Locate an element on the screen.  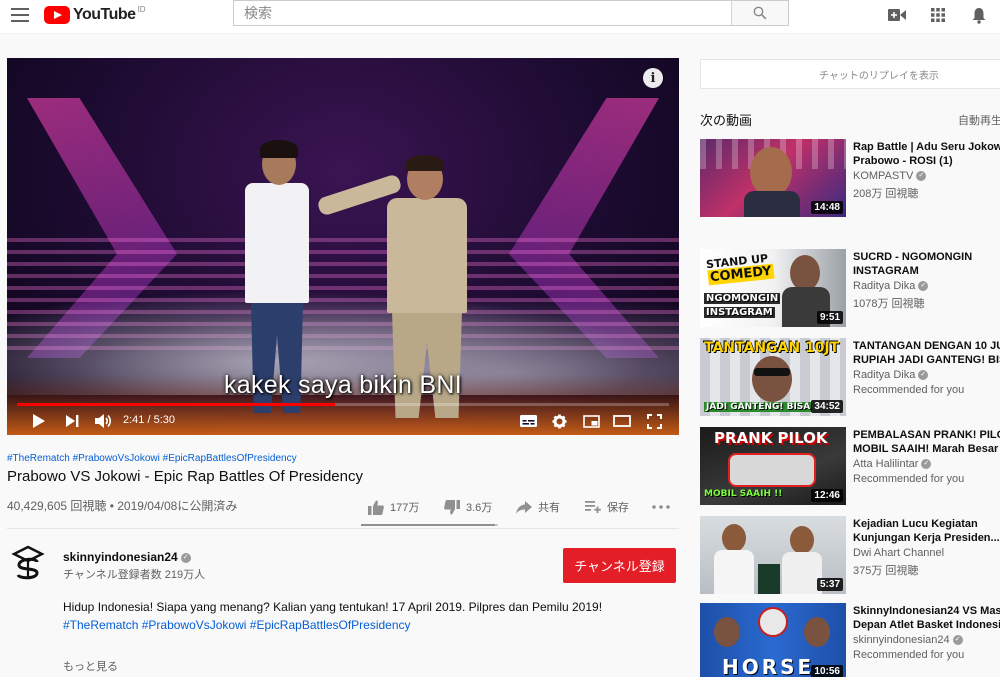
share-button: 共有 is located at coordinates (538, 507).